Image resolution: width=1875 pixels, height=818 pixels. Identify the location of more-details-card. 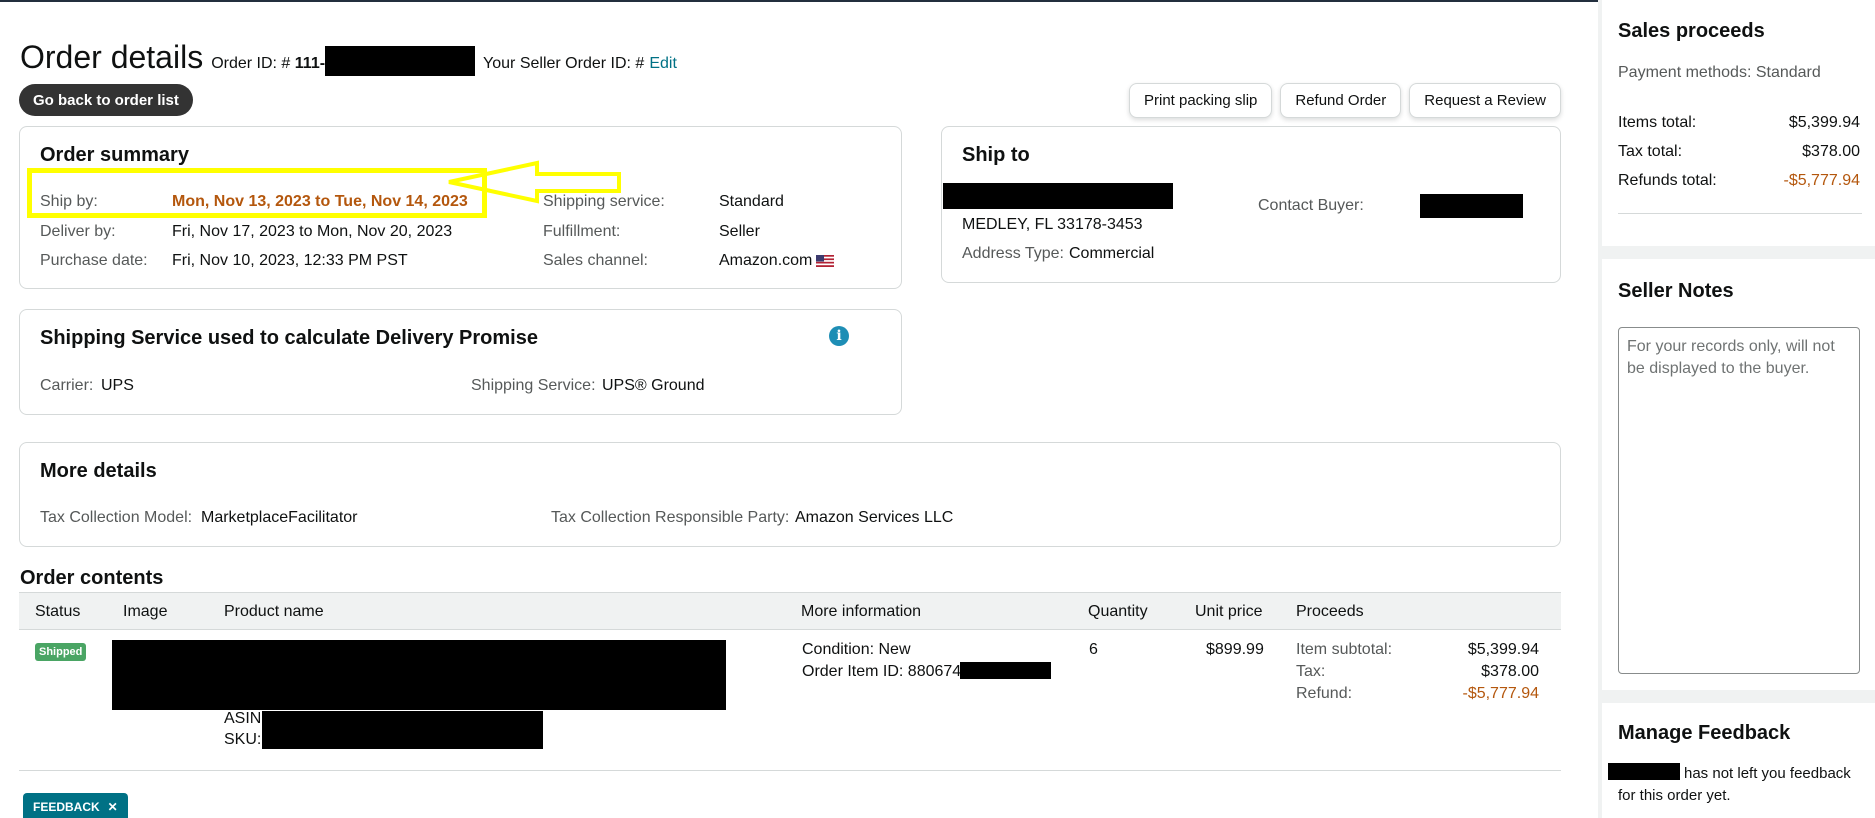
(790, 494).